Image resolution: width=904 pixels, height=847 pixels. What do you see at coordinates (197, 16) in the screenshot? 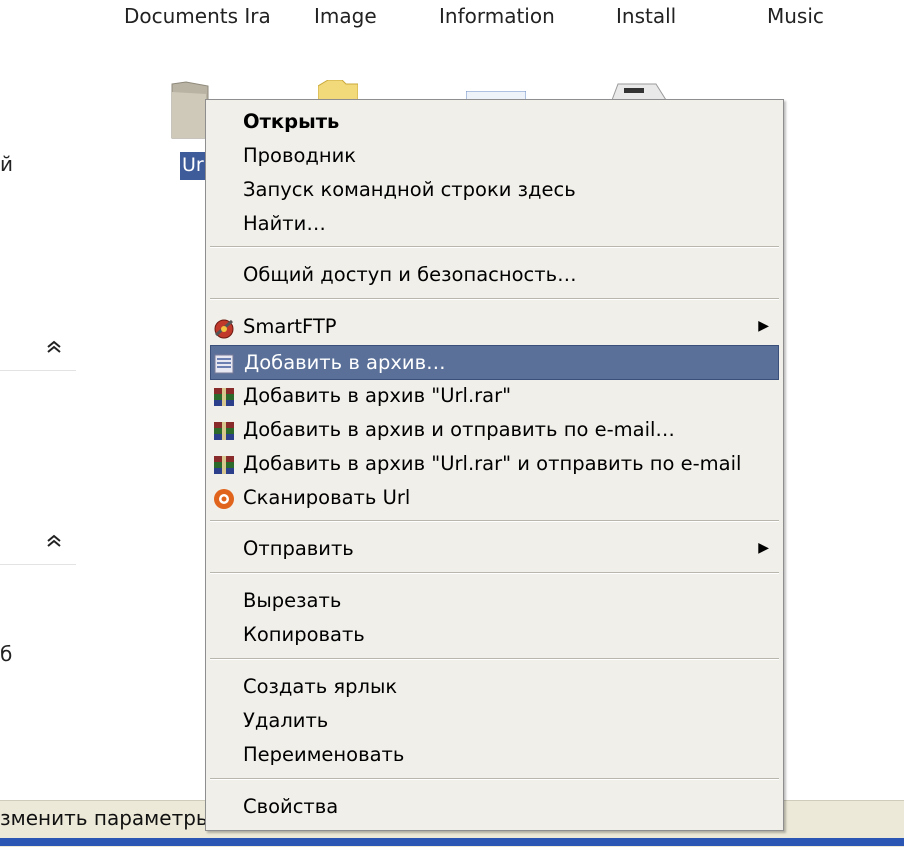
I see `folder-label-documents-ira: Documents Ira` at bounding box center [197, 16].